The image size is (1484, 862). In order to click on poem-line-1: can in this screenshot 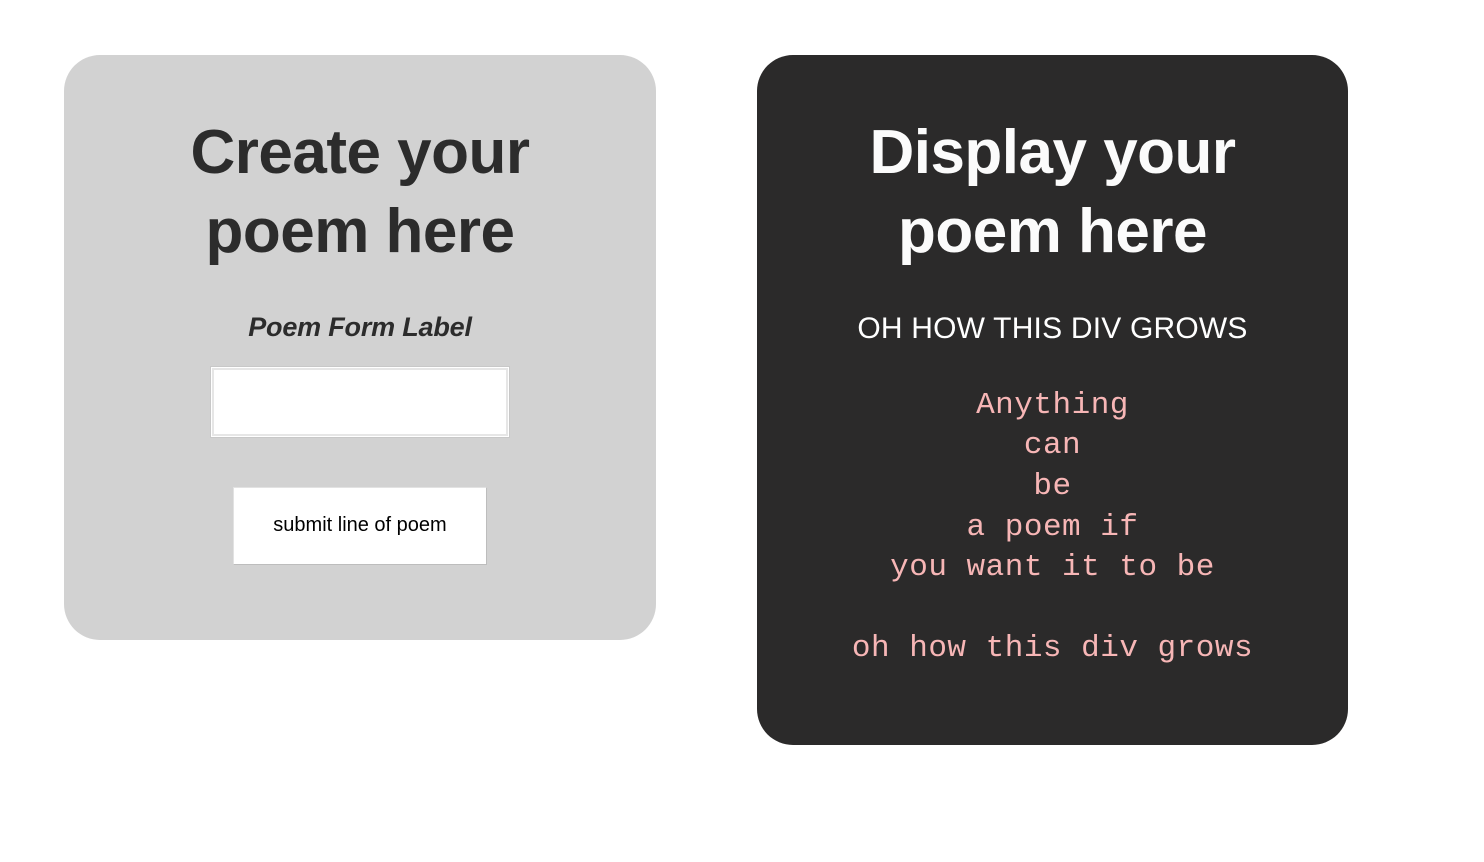, I will do `click(1052, 446)`.